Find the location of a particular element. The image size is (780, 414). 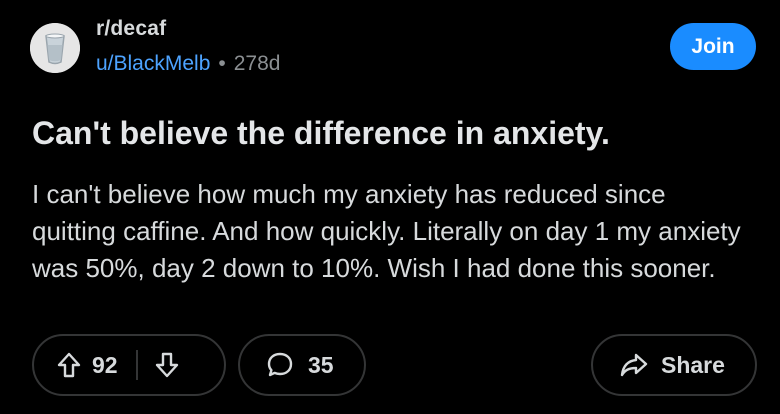

post-meta: u/BlackMelb • 278d is located at coordinates (188, 64).